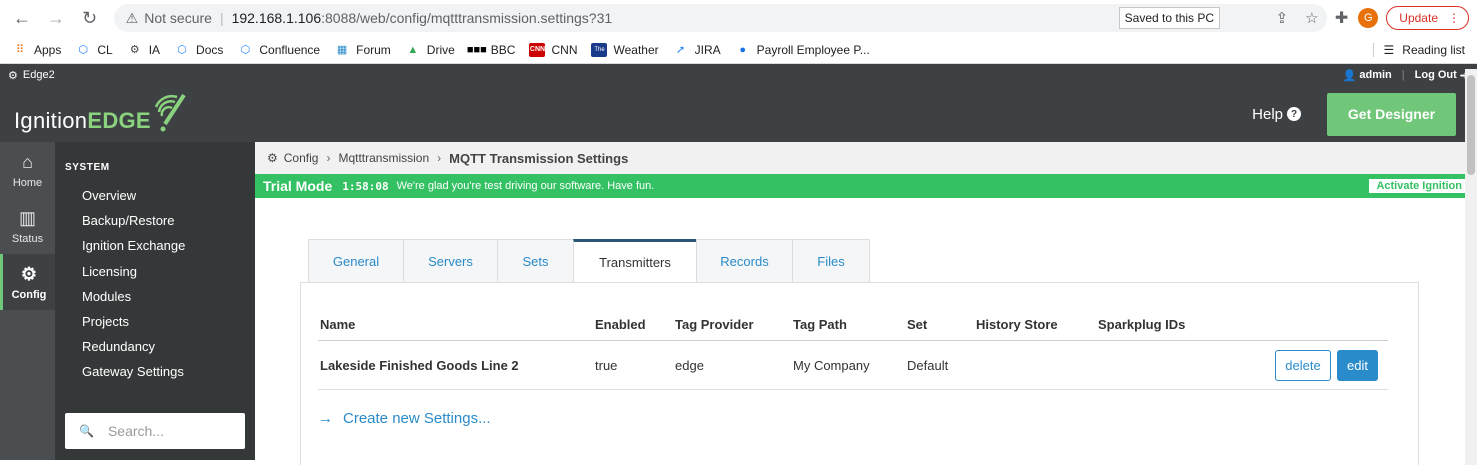  What do you see at coordinates (301, 158) in the screenshot?
I see `breadcrumb-config: Config` at bounding box center [301, 158].